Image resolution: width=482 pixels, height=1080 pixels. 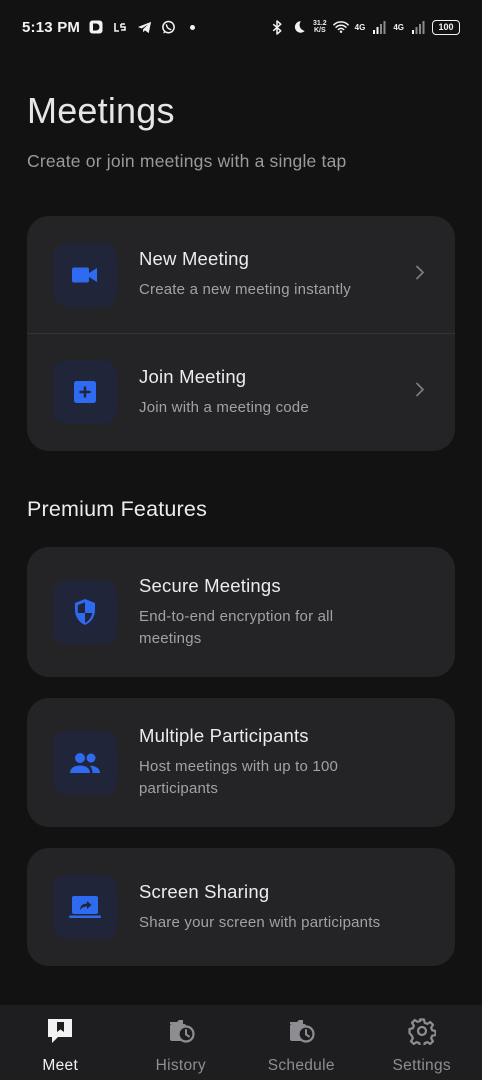 I want to click on join-meeting-button: Join Meeting Join with a meeting code, so click(x=241, y=391).